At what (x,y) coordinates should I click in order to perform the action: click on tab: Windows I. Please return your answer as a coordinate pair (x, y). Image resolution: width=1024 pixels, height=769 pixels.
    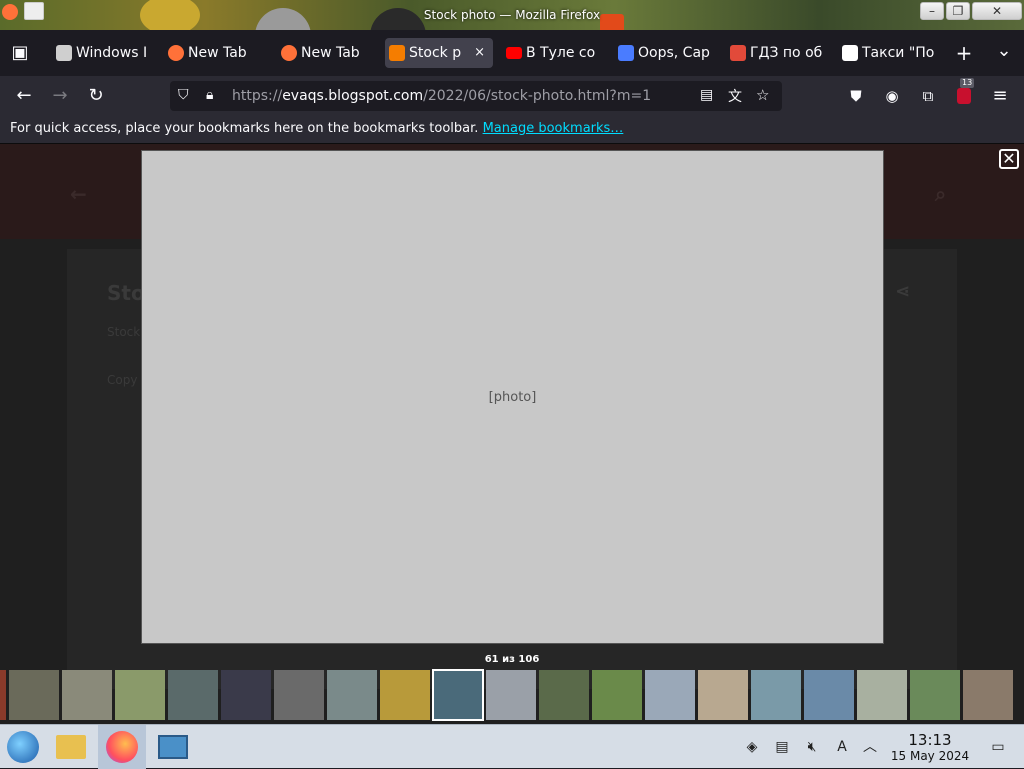
    Looking at the image, I should click on (102, 53).